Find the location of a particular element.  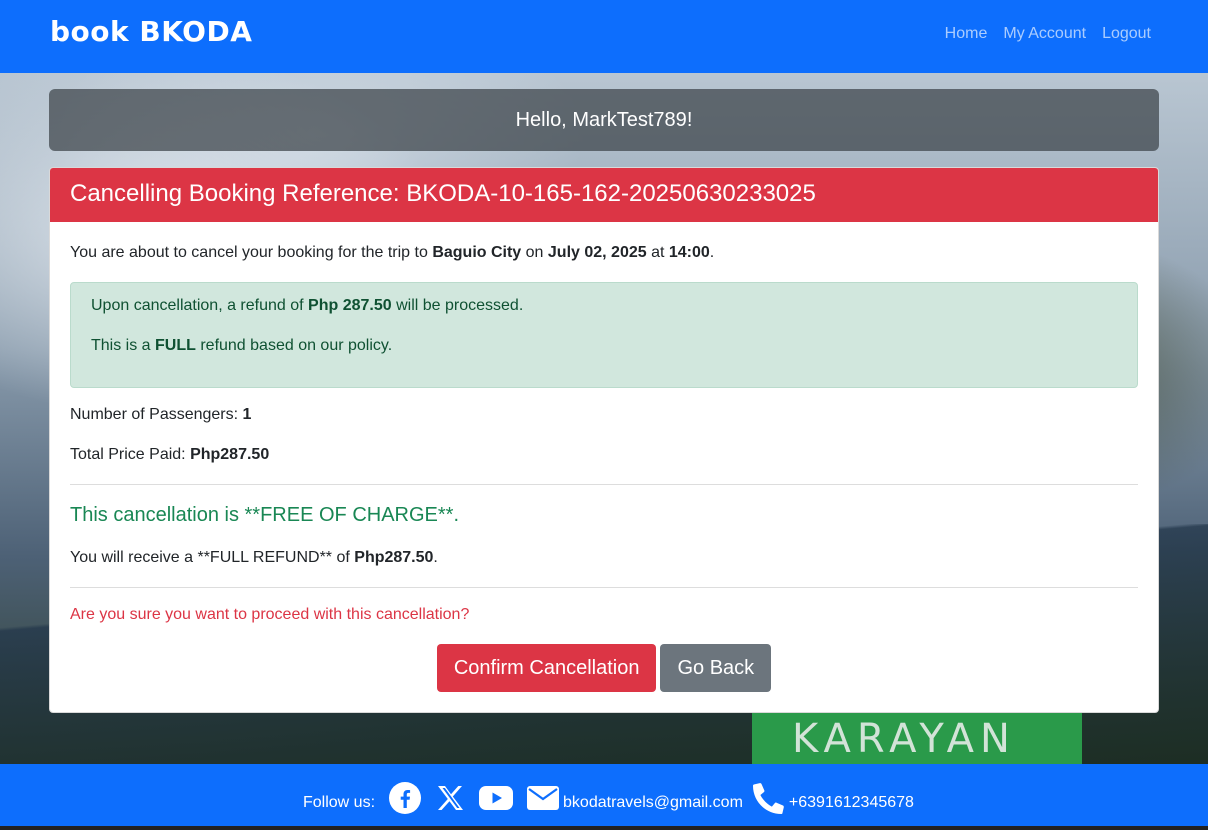

alert-text: This is a is located at coordinates (123, 345).